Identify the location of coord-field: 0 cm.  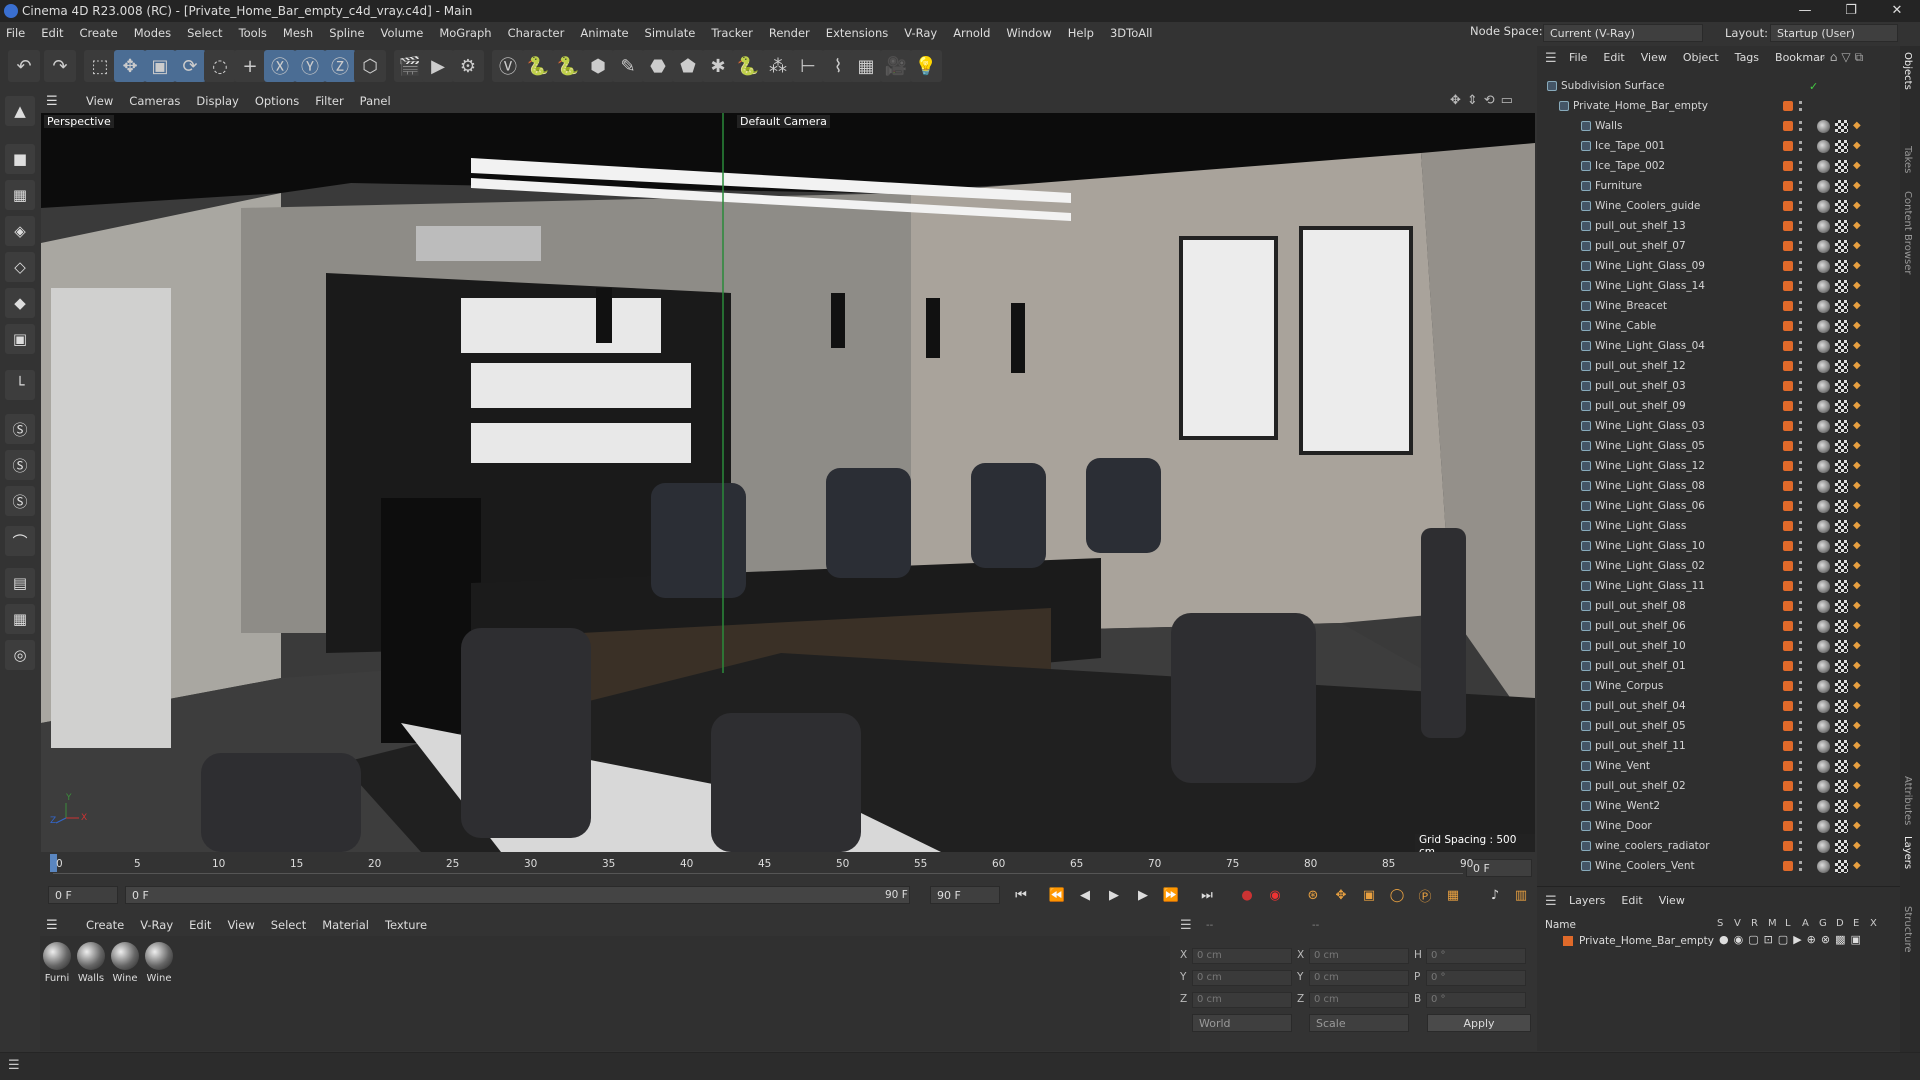
(1359, 978).